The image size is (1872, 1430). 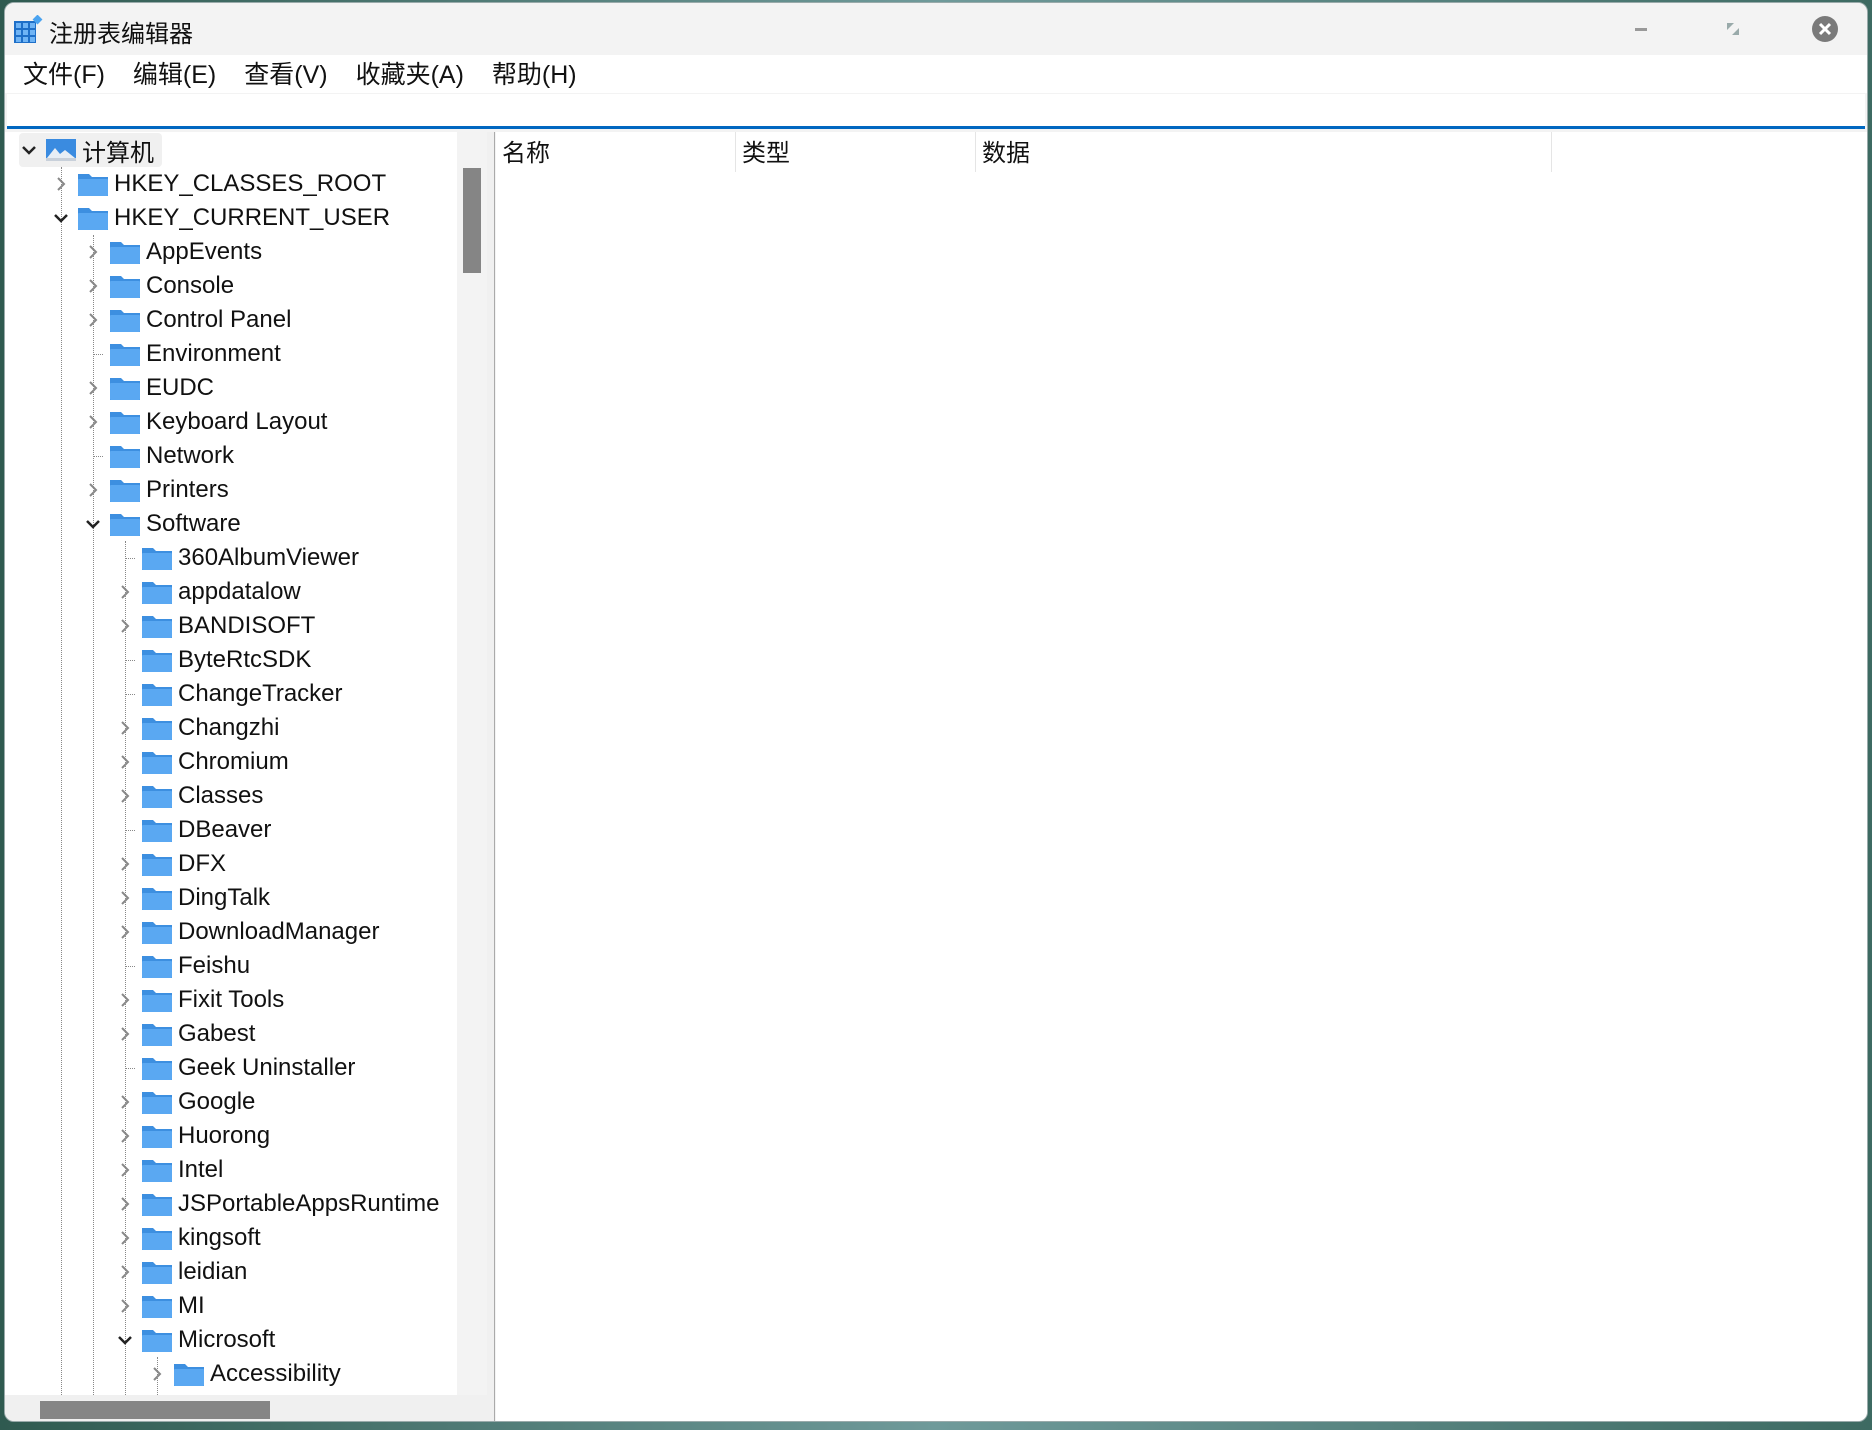 I want to click on tree-item: HKEY_CURRENT_USER, so click(x=220, y=218).